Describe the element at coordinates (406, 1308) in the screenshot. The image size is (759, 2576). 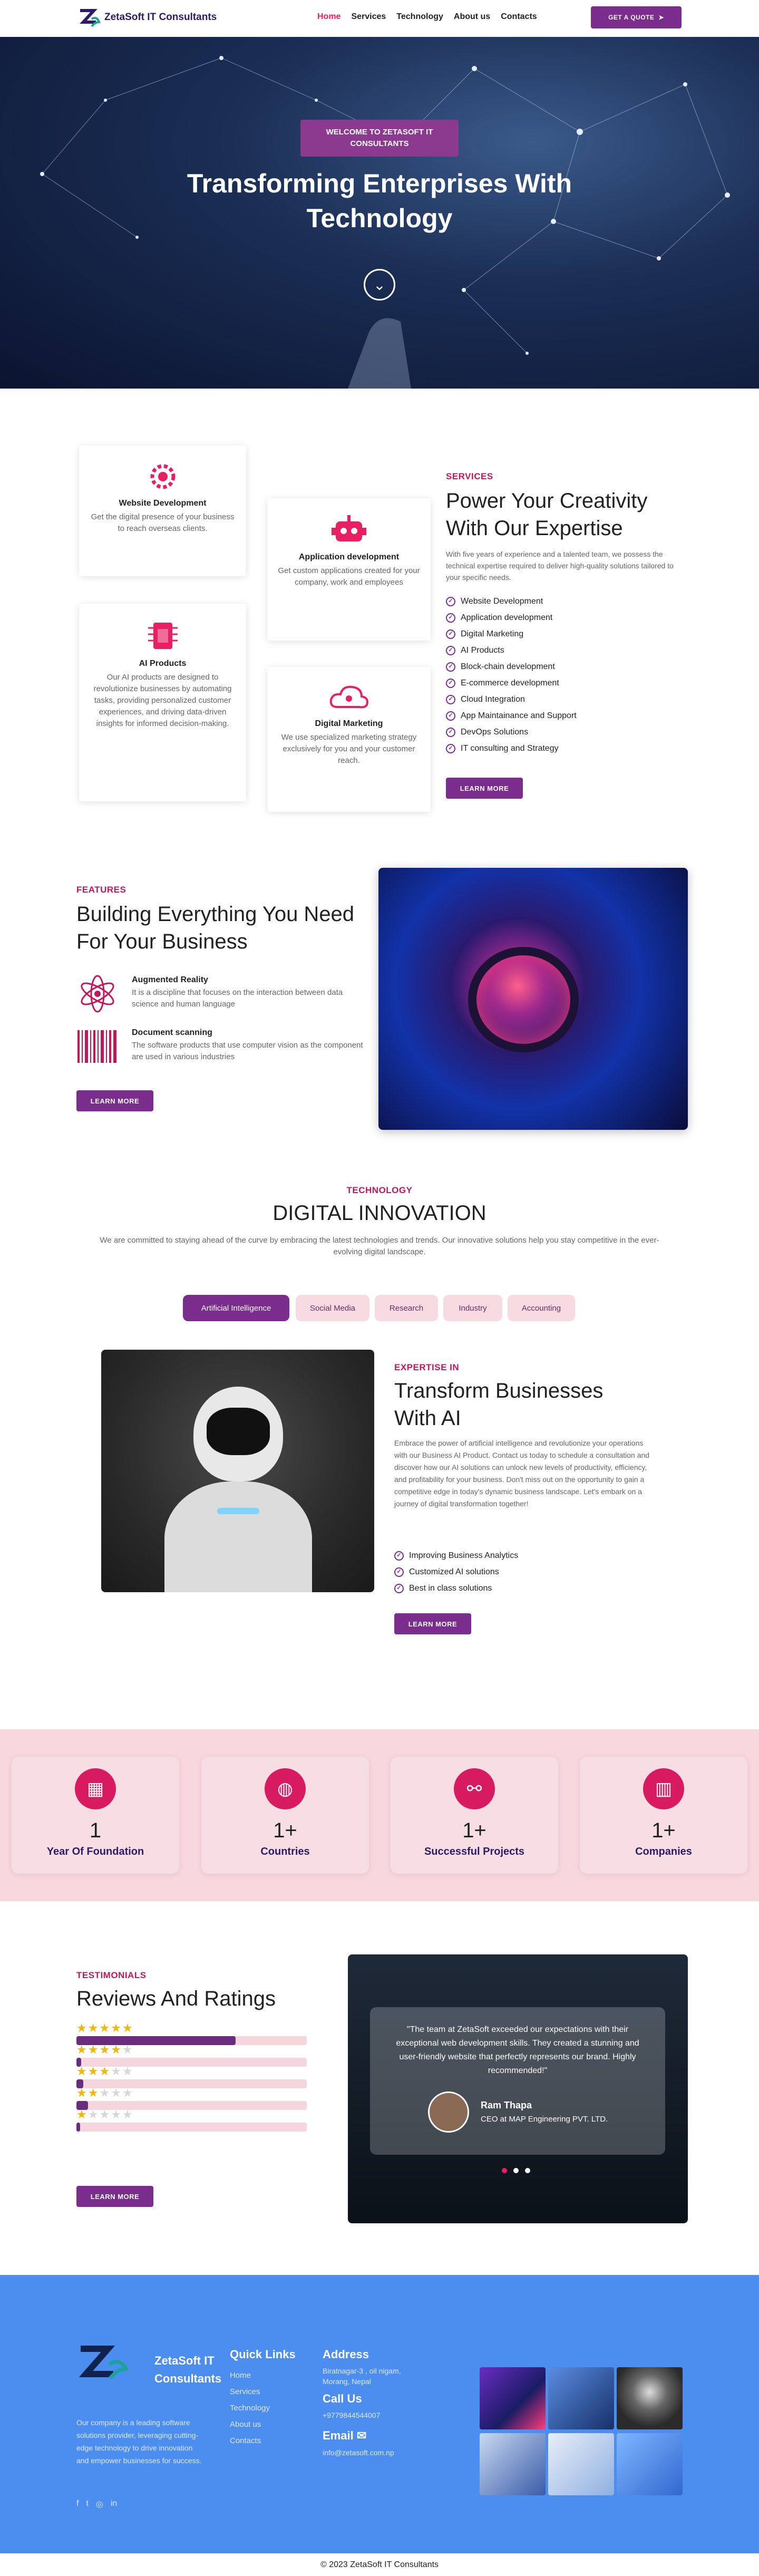
I see `tab-research: Research` at that location.